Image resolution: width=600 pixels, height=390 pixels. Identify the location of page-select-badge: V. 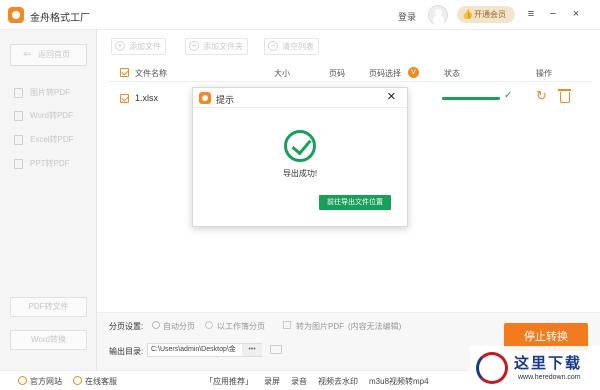
(413, 72).